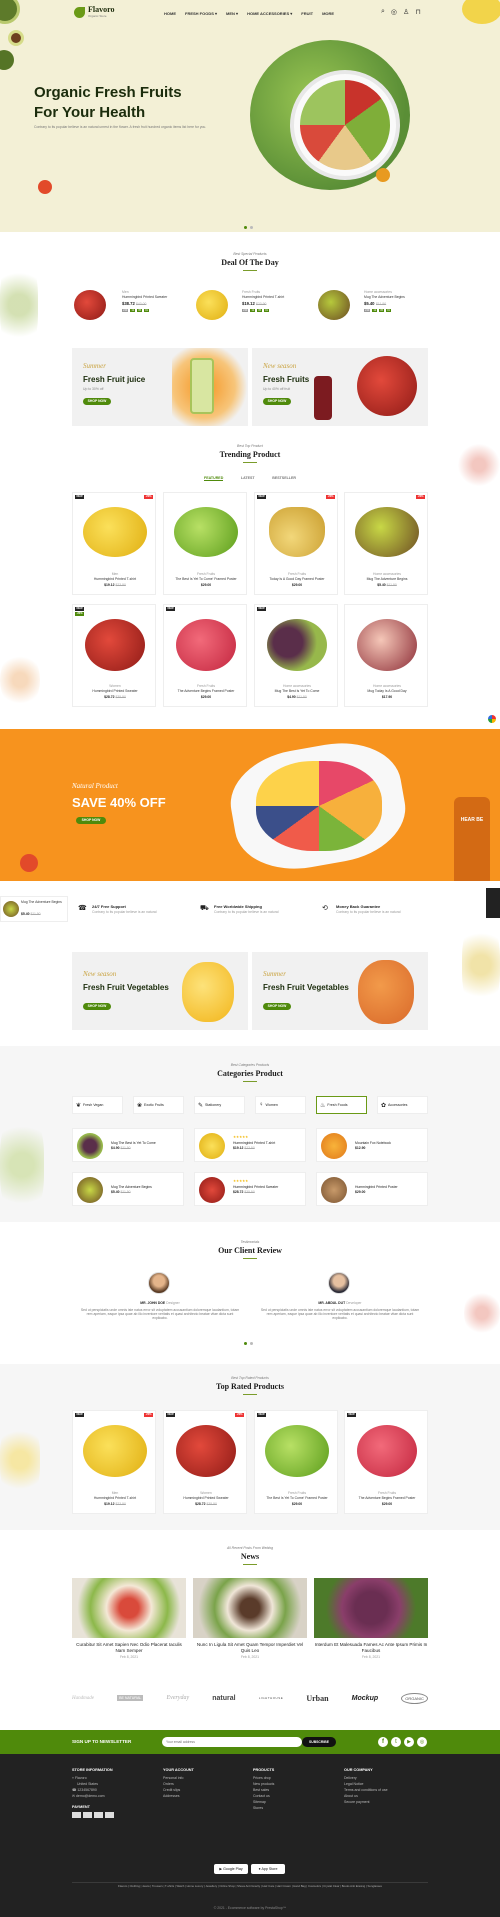  I want to click on review-dots, so click(248, 1343).